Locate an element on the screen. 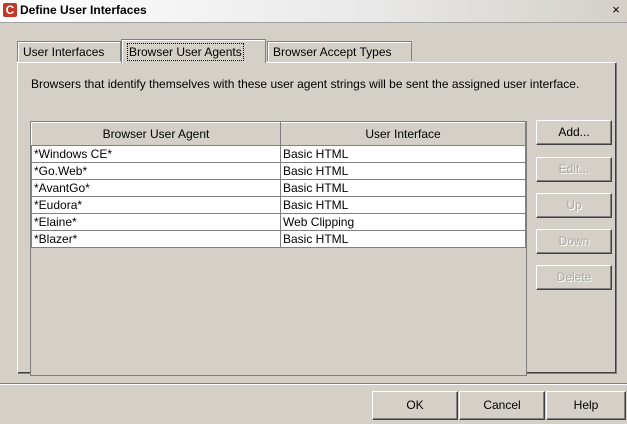  column-header-browser-user-agent: Browser User Agent is located at coordinates (156, 134).